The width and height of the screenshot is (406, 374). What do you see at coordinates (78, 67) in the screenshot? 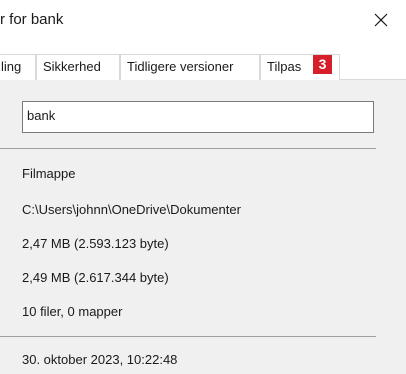
I see `tab-security: Sikkerhed` at bounding box center [78, 67].